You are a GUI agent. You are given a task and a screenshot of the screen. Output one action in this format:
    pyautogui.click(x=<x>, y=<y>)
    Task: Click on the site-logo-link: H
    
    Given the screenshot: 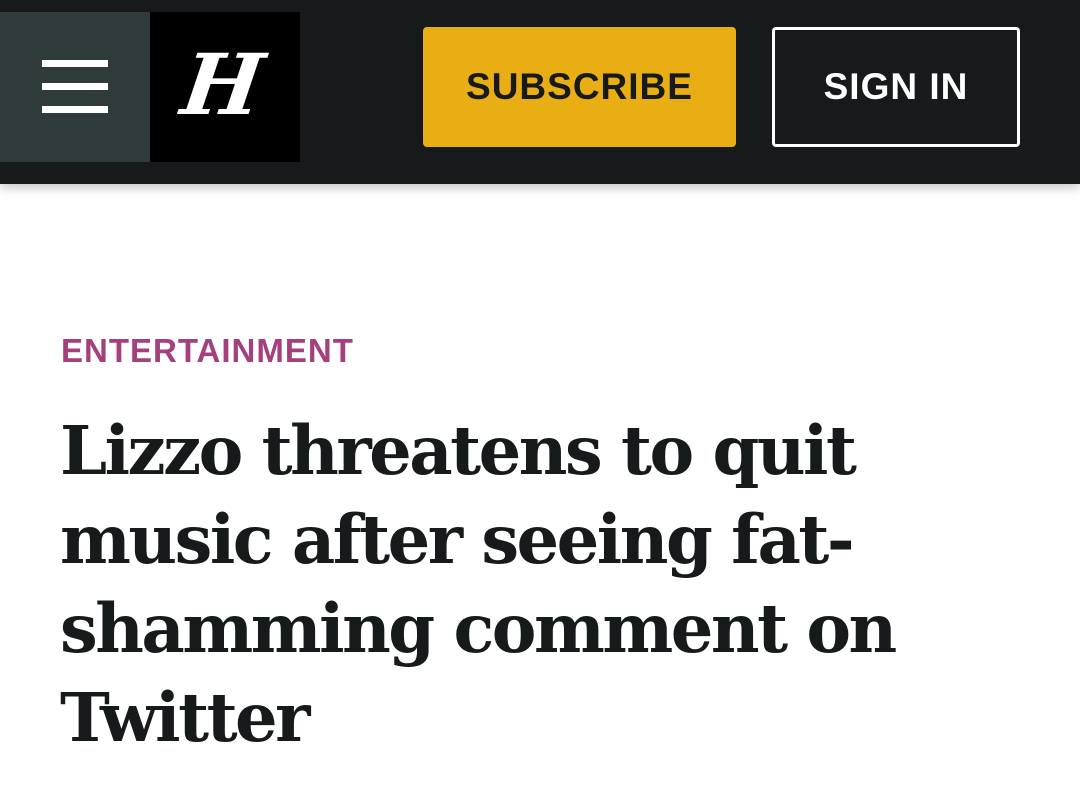 What is the action you would take?
    pyautogui.click(x=225, y=87)
    